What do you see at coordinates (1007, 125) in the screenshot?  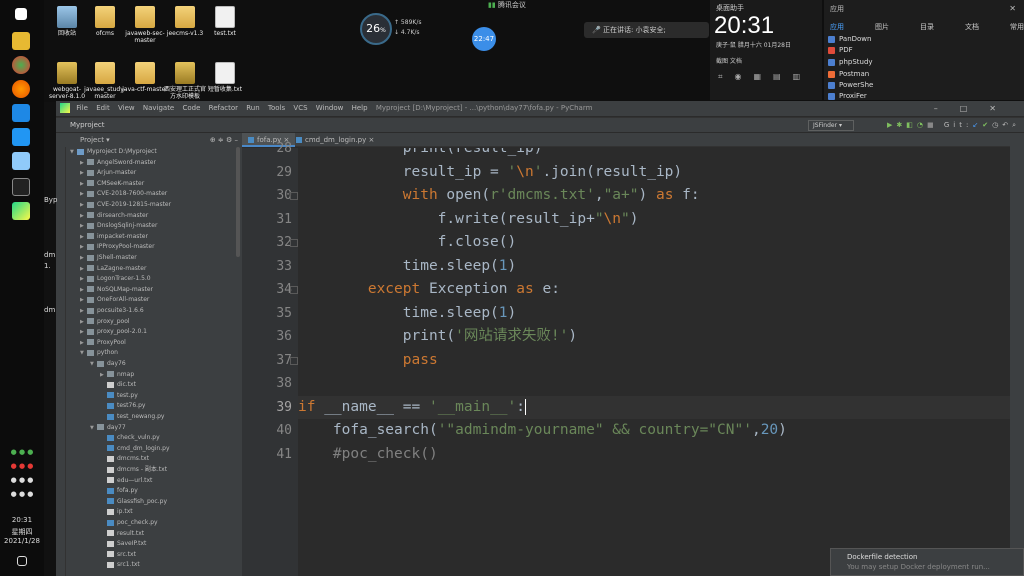 I see `revert-icon: ↶` at bounding box center [1007, 125].